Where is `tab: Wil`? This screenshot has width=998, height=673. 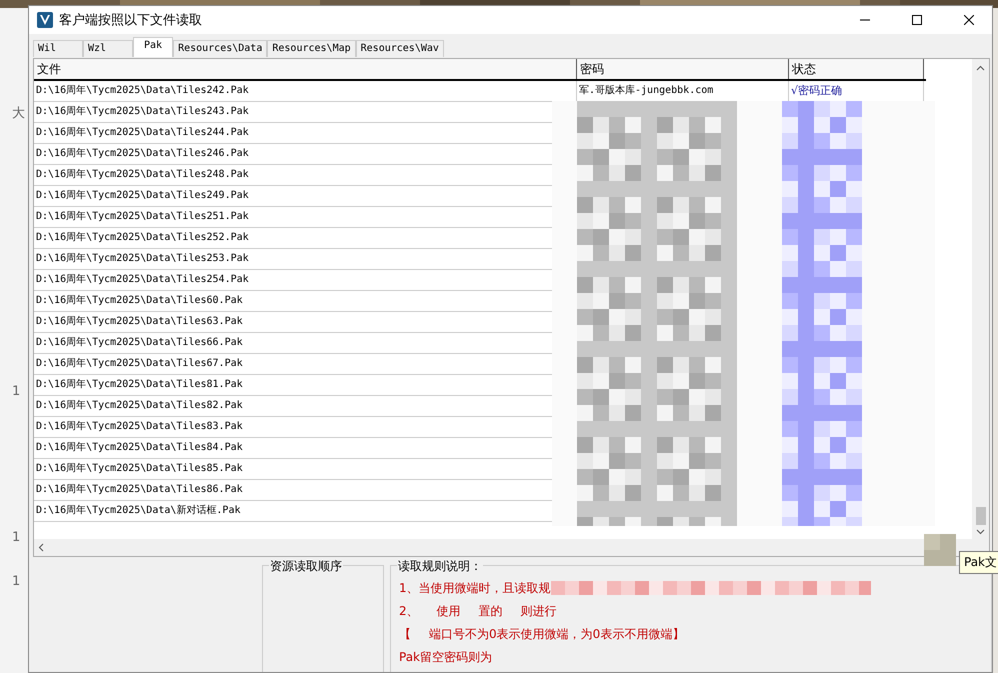
tab: Wil is located at coordinates (58, 48).